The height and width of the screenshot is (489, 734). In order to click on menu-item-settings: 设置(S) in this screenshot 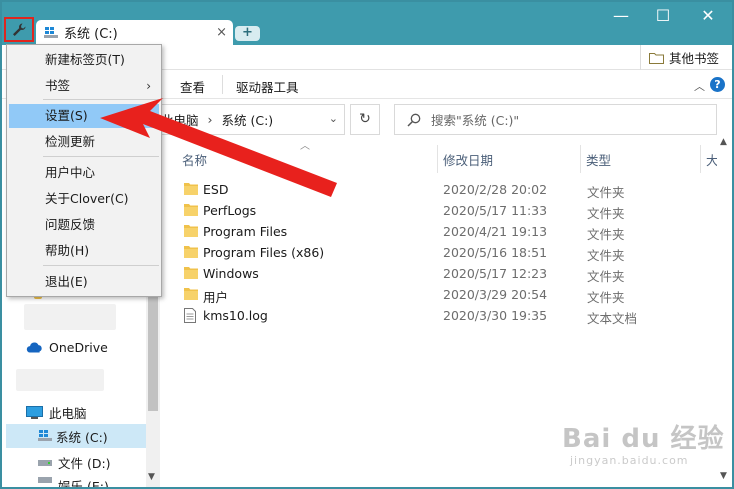, I will do `click(84, 116)`.